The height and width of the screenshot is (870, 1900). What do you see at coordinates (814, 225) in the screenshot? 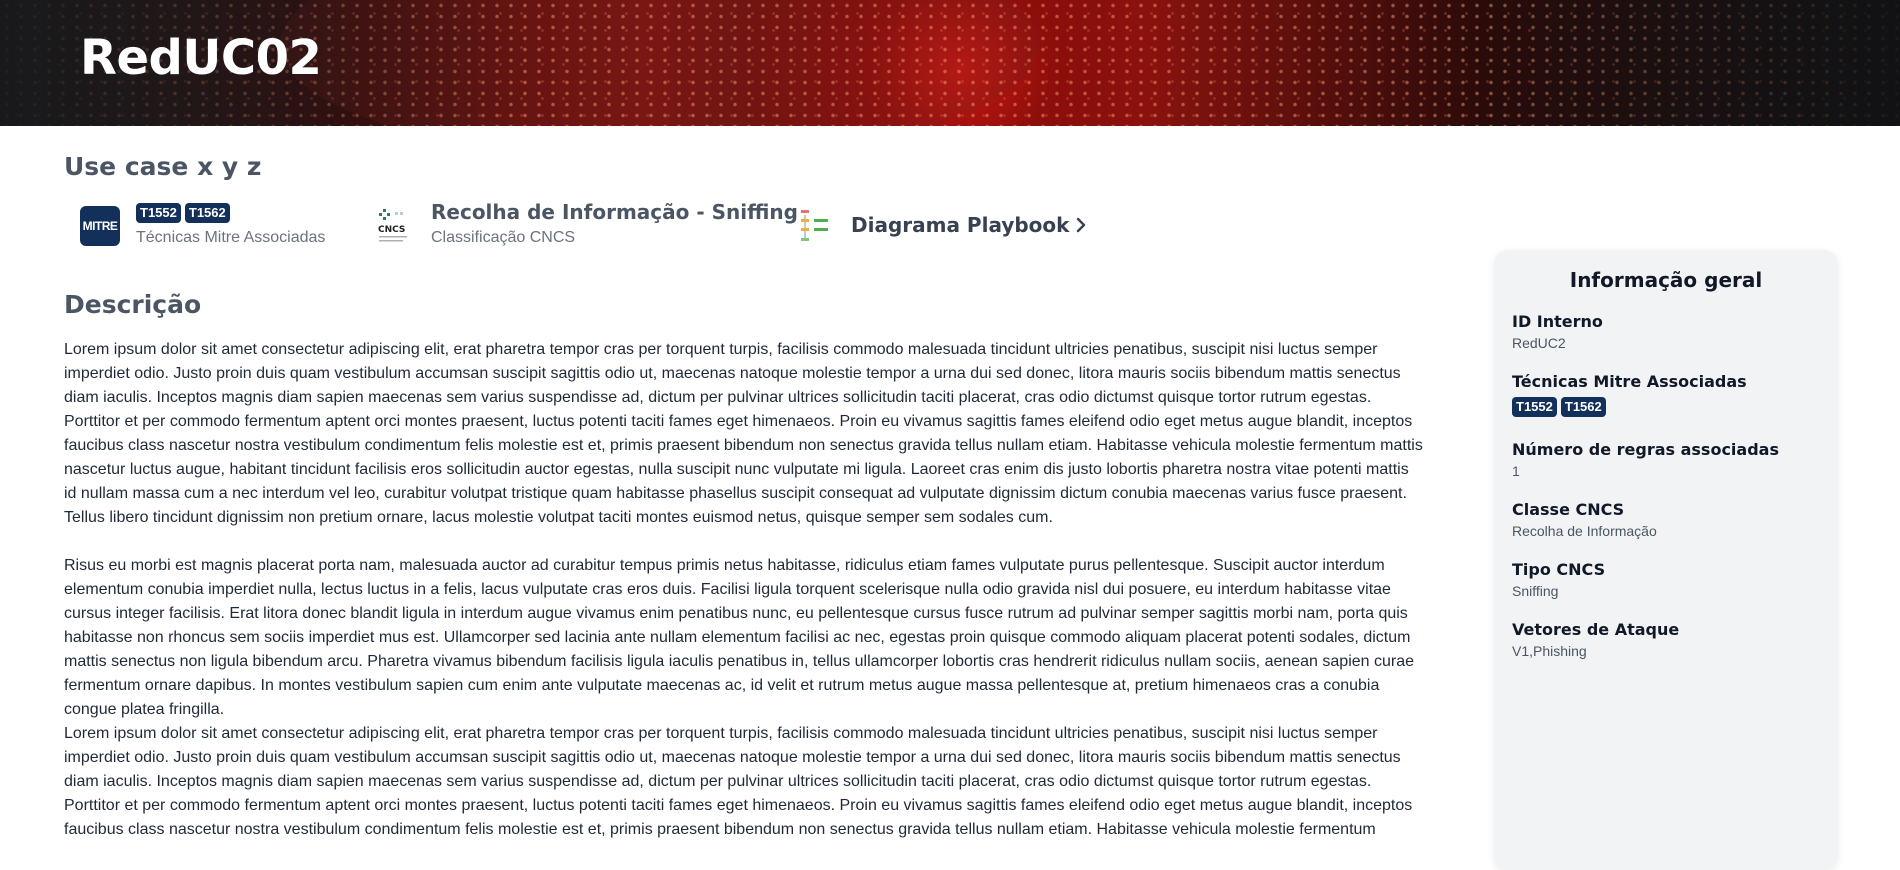
I see `playbook-diagram-icon` at bounding box center [814, 225].